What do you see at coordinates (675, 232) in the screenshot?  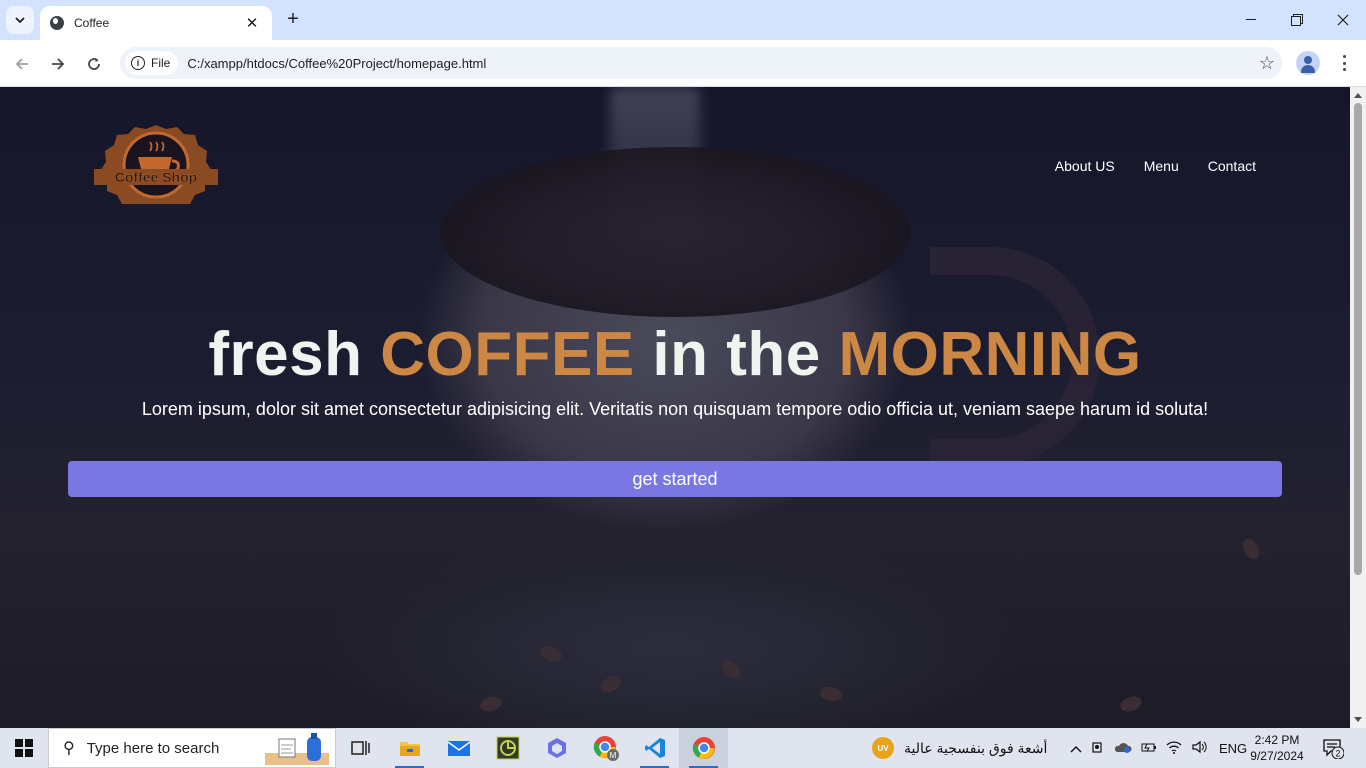 I see `coffee-cup-decoration` at bounding box center [675, 232].